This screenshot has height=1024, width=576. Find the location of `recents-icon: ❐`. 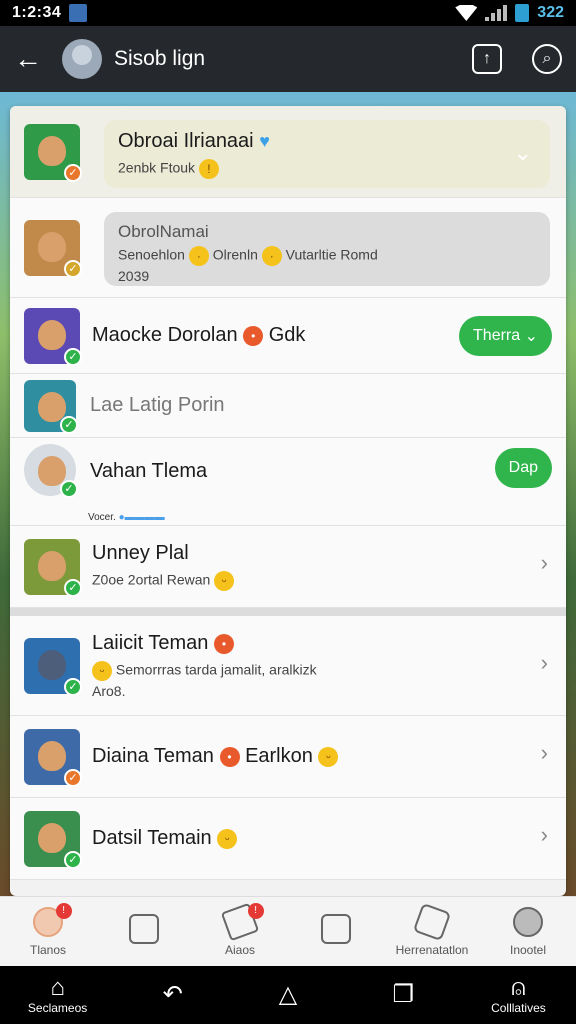

recents-icon: ❐ is located at coordinates (403, 994).